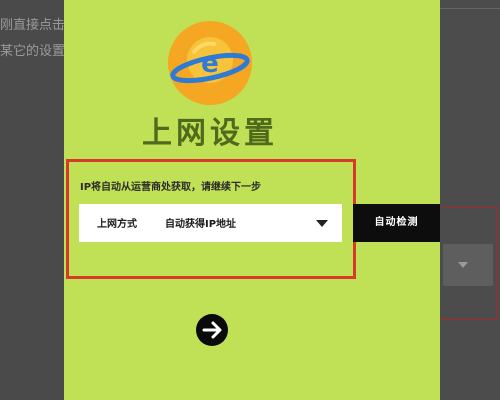 Image resolution: width=500 pixels, height=400 pixels. Describe the element at coordinates (396, 223) in the screenshot. I see `auto-detect-button: 自动检测` at that location.